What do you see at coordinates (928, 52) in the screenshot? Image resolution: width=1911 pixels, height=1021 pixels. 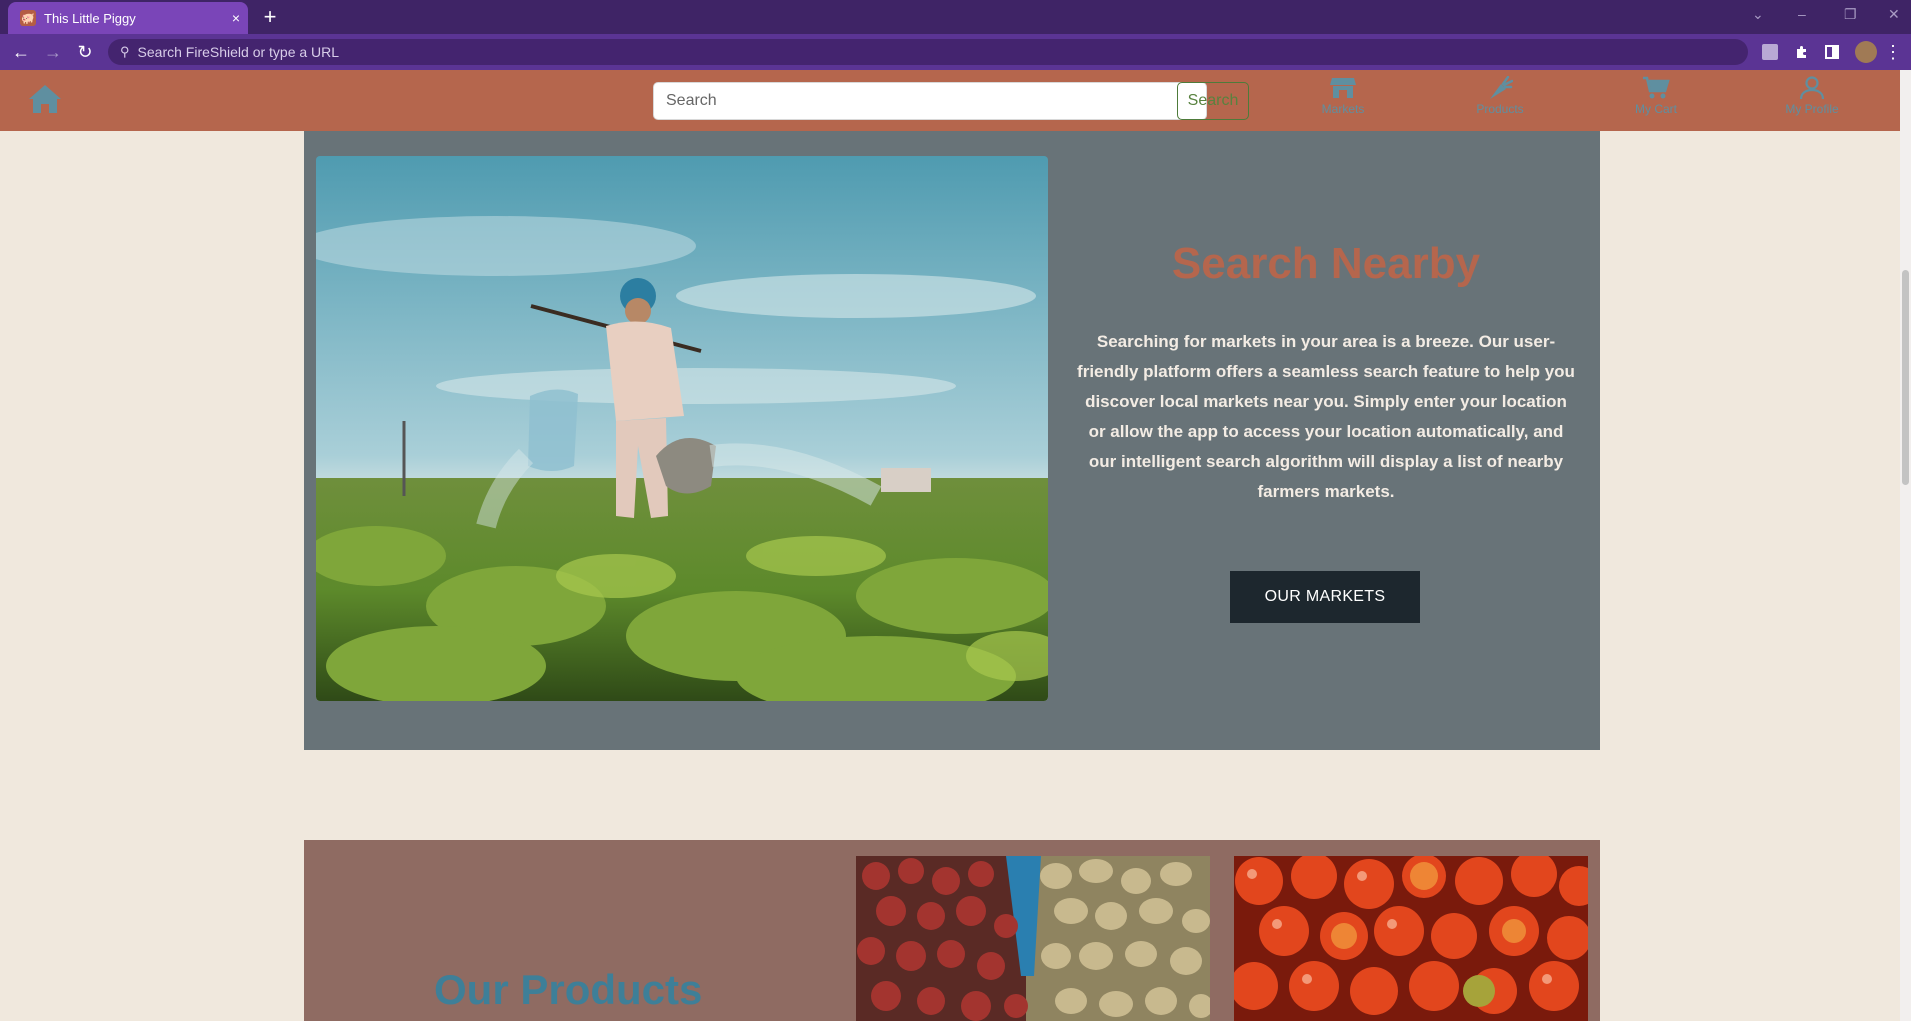 I see `address-bar: ⚲ Search FireShield or type a URL` at bounding box center [928, 52].